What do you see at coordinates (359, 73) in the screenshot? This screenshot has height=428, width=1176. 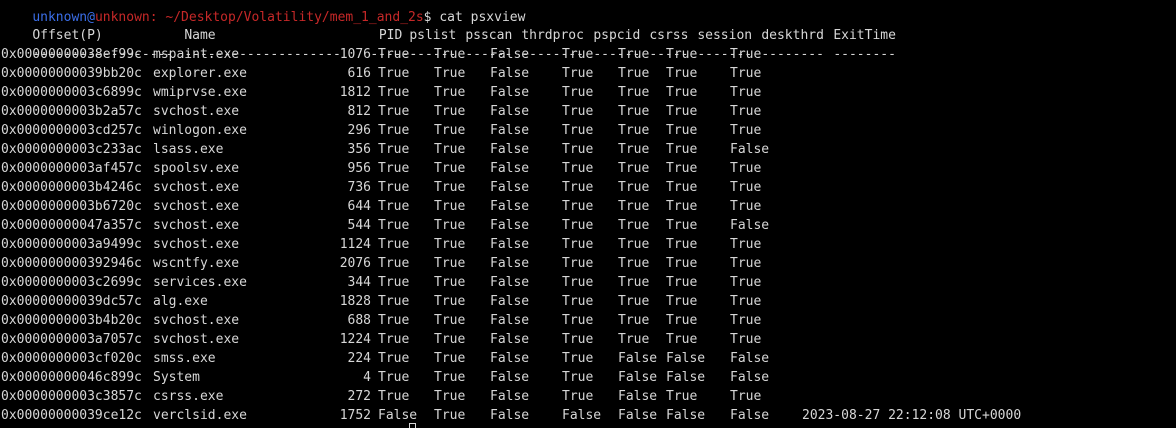 I see `cell-pid: 616` at bounding box center [359, 73].